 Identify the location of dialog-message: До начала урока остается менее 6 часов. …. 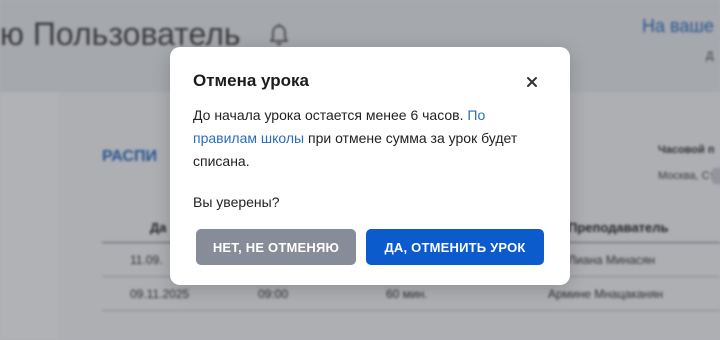
(370, 138).